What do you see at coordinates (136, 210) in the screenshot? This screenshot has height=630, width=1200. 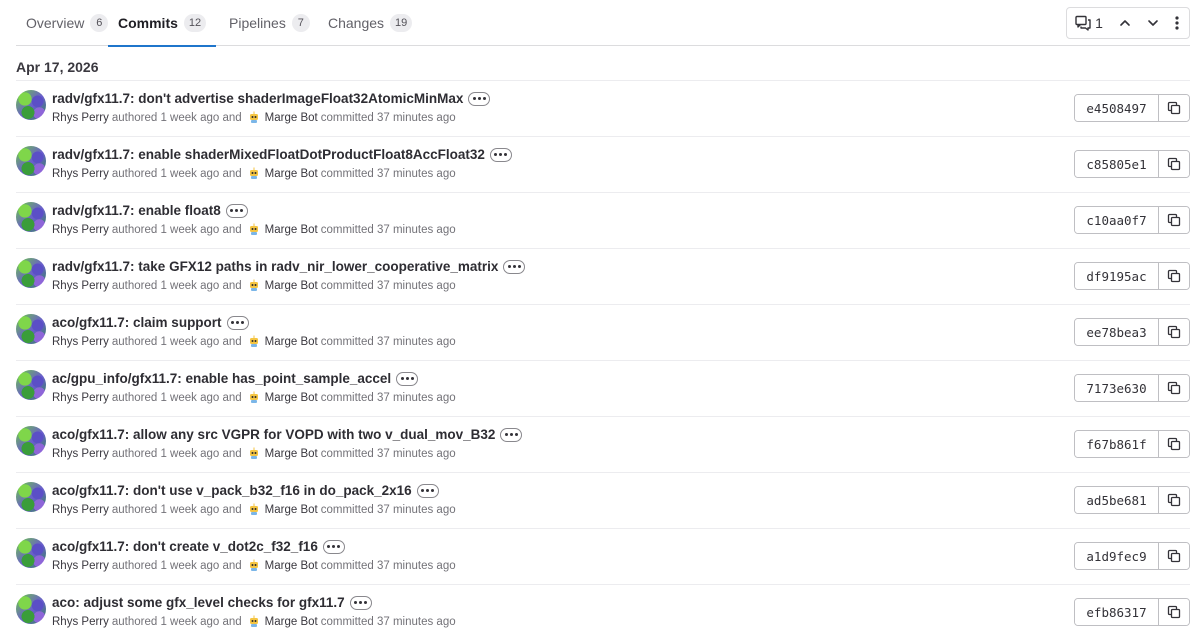 I see `commit-title-link: radv/gfx11.7: enable float8` at bounding box center [136, 210].